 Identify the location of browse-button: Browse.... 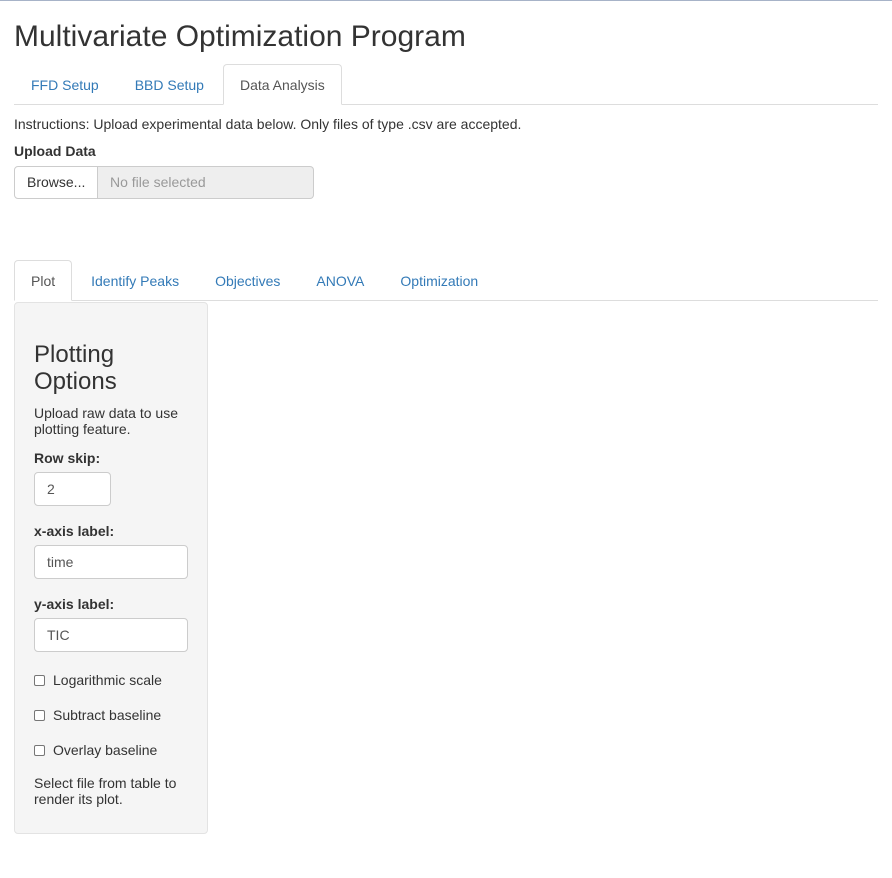
(56, 182).